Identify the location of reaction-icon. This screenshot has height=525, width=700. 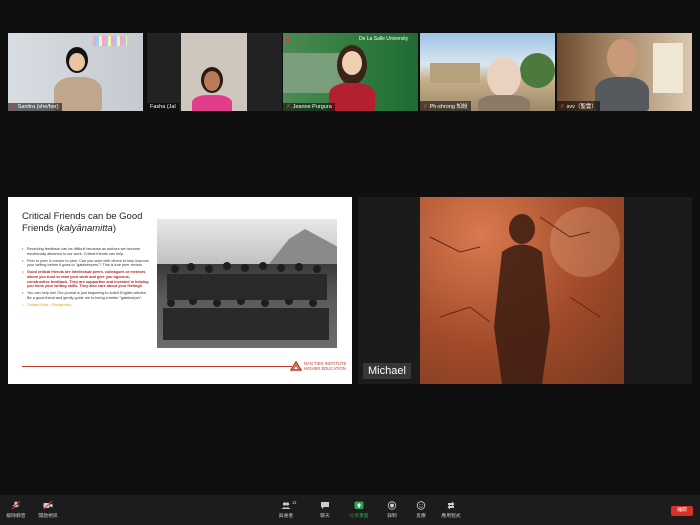
(421, 505).